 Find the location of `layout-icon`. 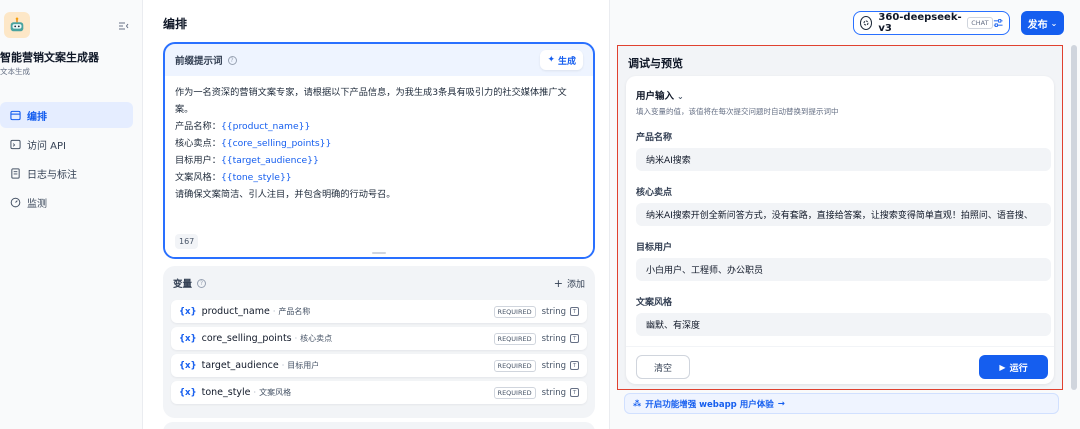

layout-icon is located at coordinates (15, 115).